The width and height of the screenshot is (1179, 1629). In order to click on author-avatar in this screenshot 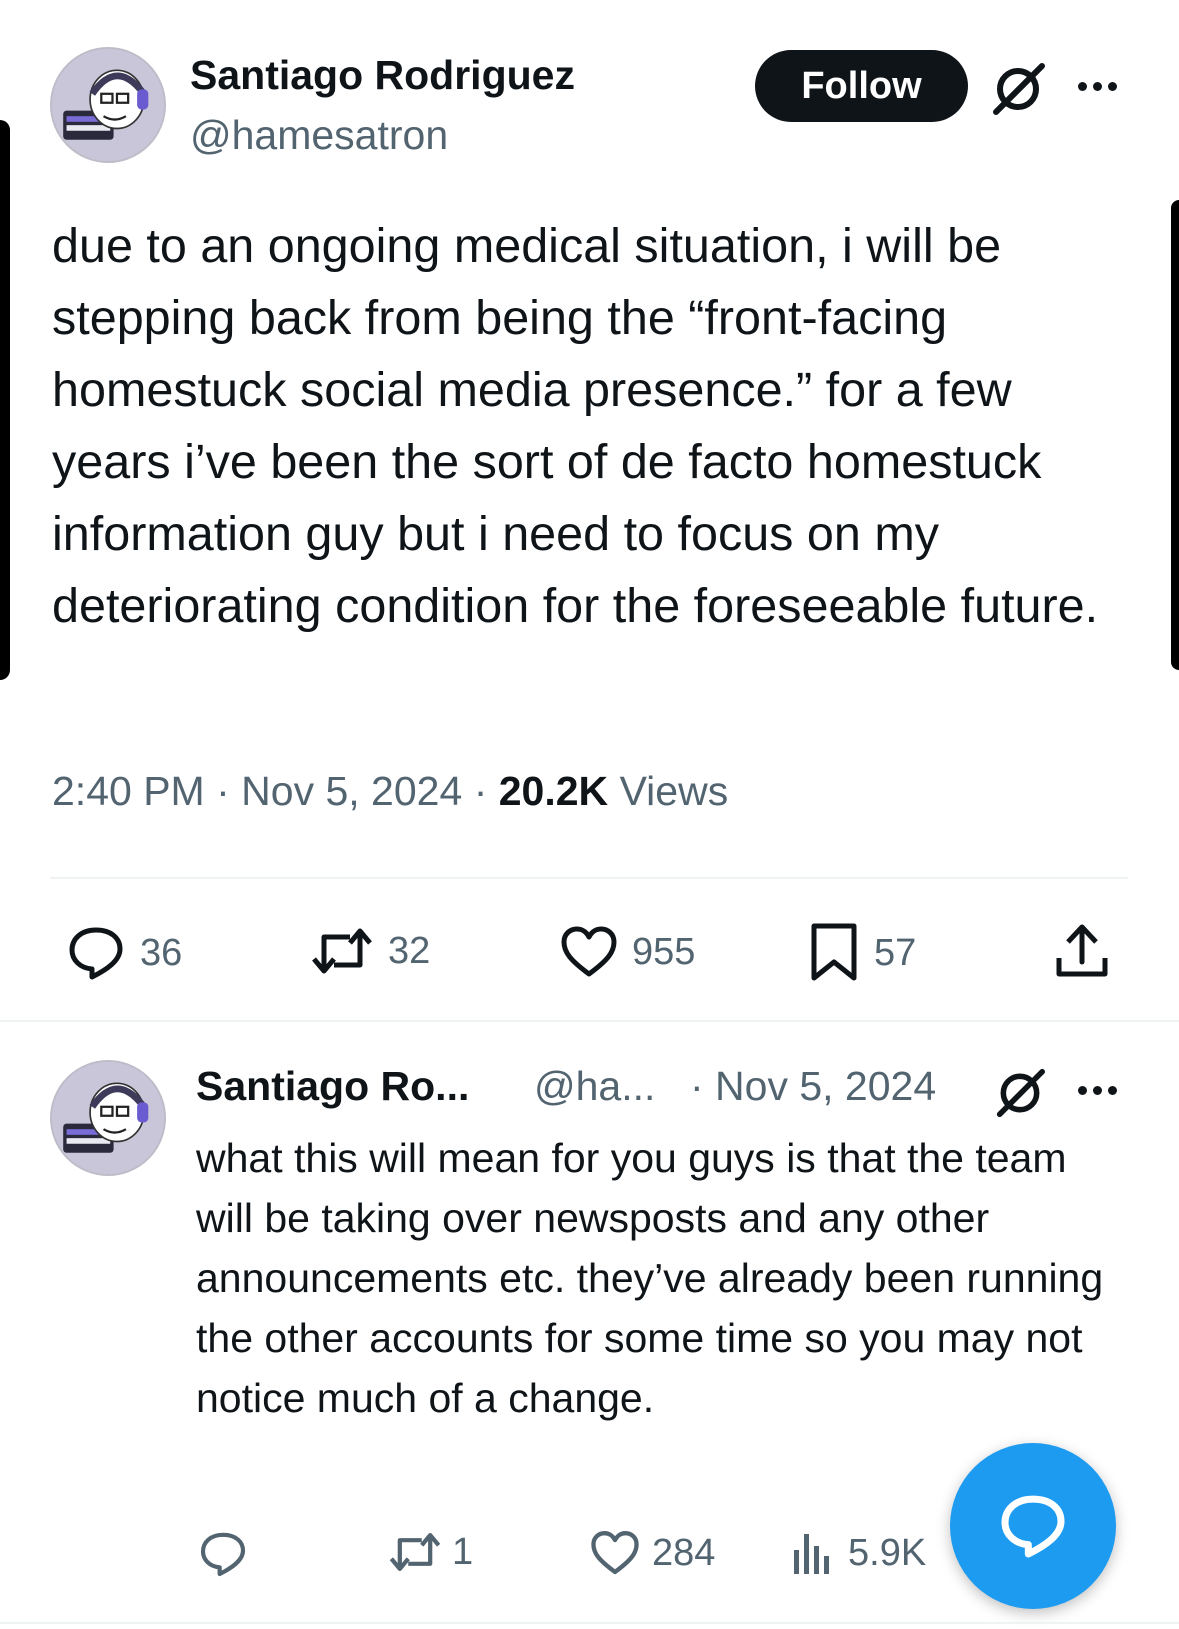, I will do `click(108, 105)`.